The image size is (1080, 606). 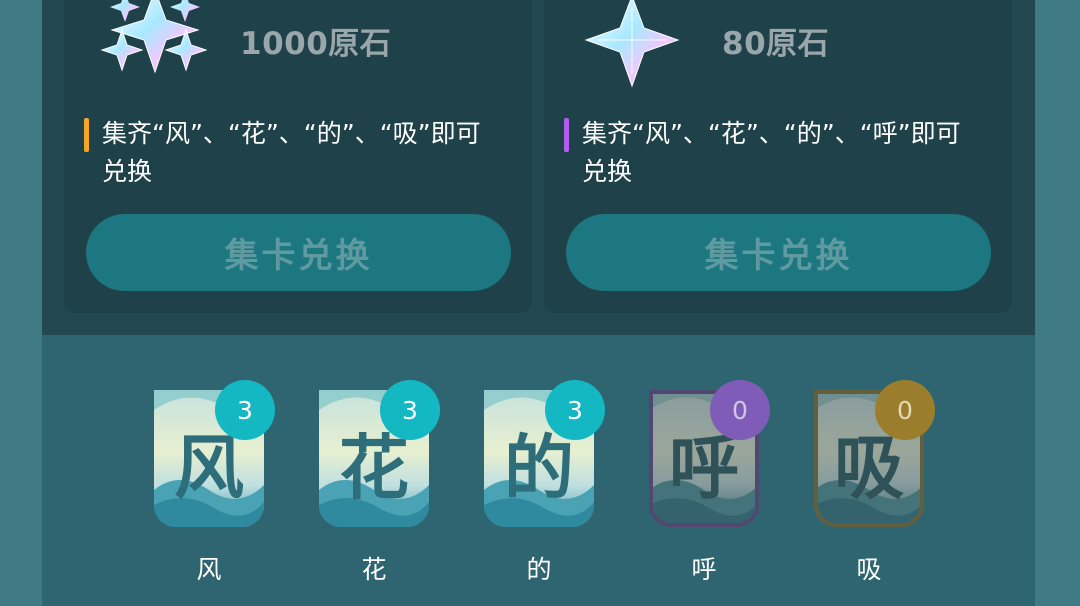 What do you see at coordinates (209, 569) in the screenshot?
I see `tile-label: 风` at bounding box center [209, 569].